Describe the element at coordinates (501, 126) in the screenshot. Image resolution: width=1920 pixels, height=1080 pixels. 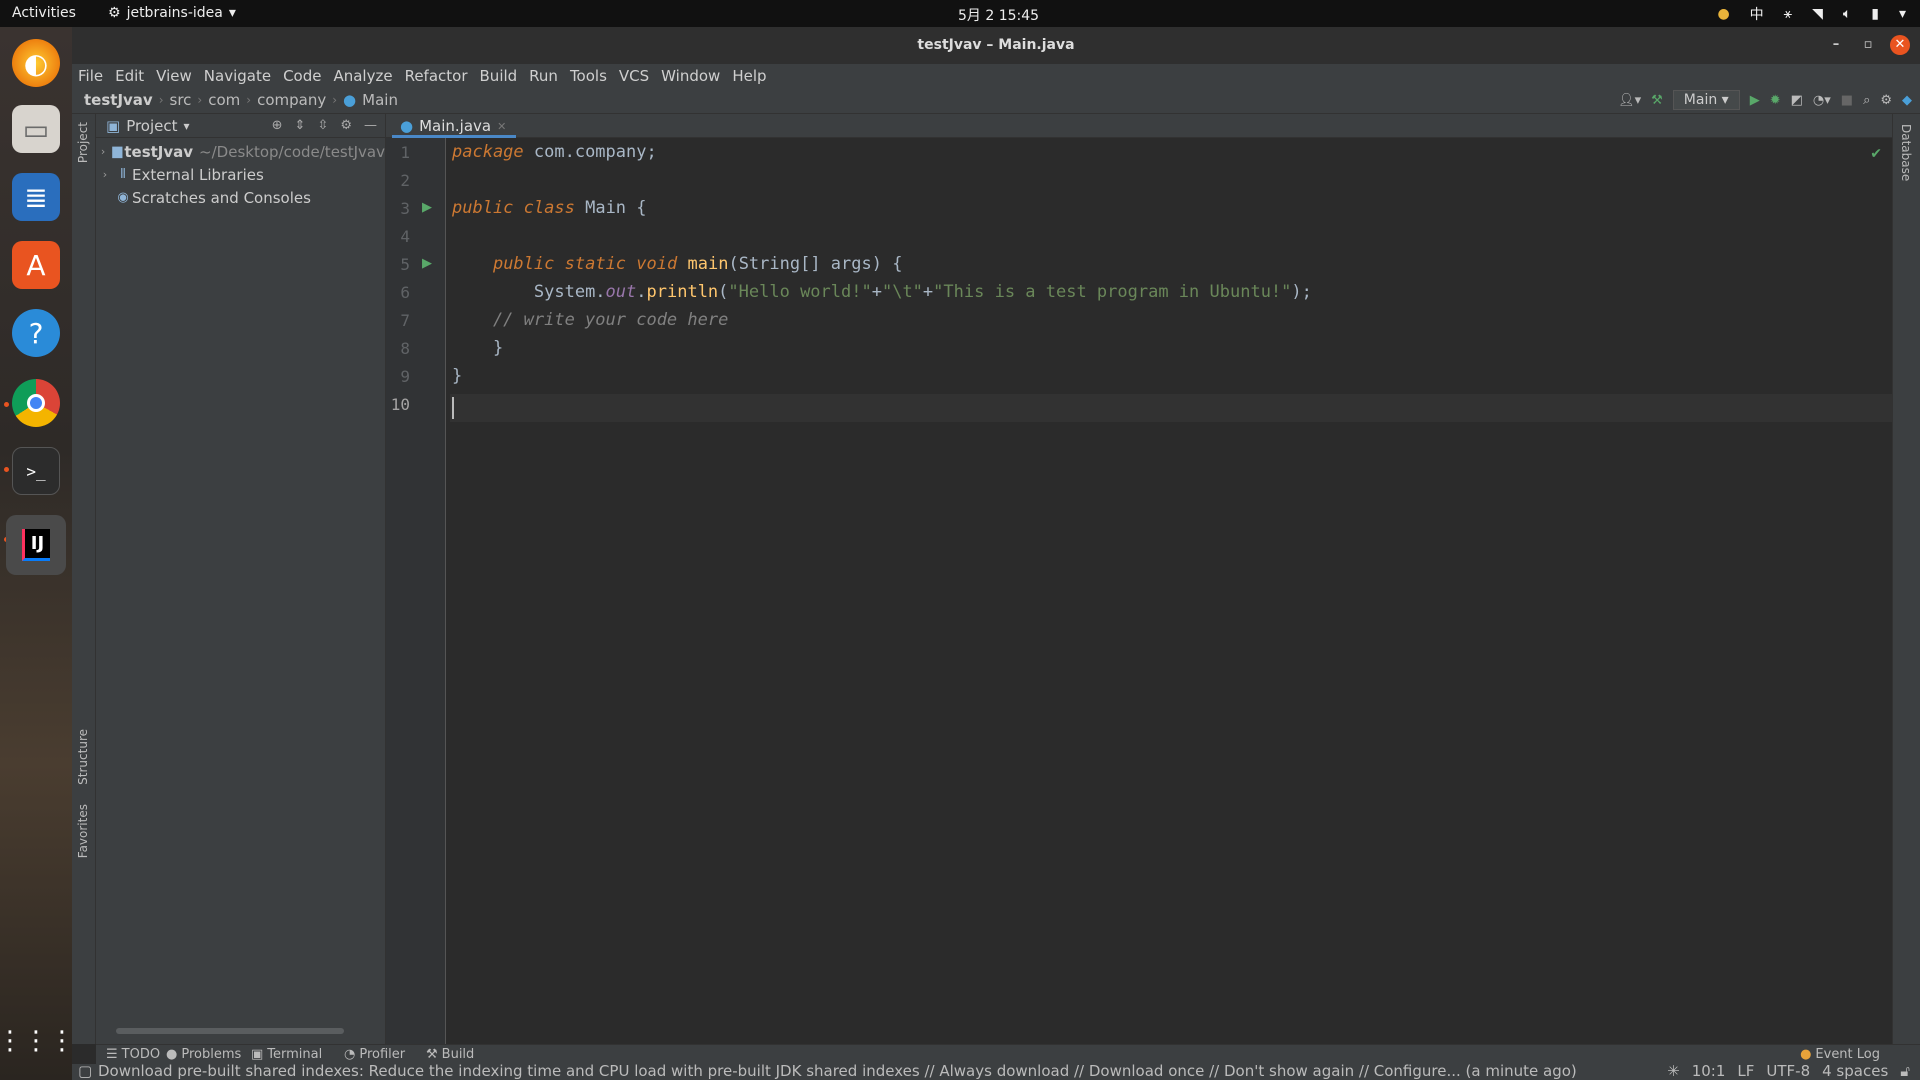
I see `close-tab-icon: ✕` at that location.